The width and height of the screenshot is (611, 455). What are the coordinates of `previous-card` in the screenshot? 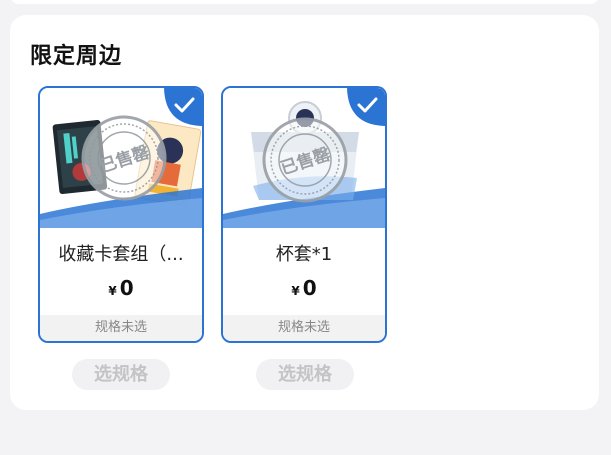 It's located at (304, 2).